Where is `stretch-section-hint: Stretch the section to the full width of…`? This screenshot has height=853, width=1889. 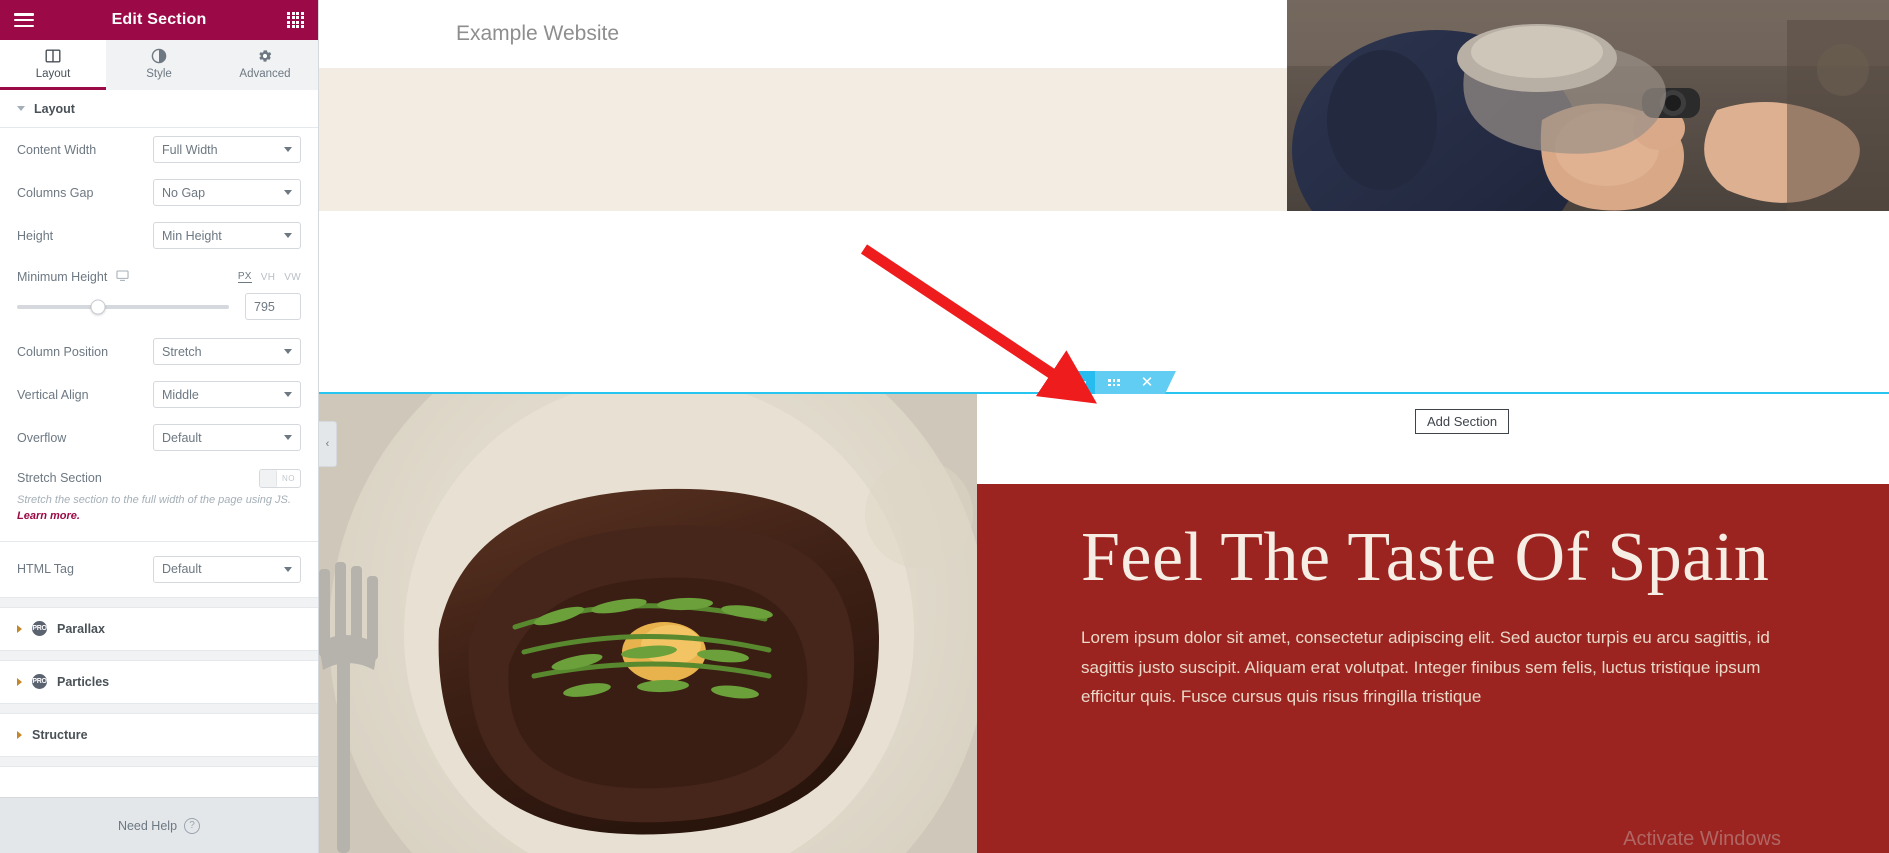 stretch-section-hint: Stretch the section to the full width of… is located at coordinates (159, 515).